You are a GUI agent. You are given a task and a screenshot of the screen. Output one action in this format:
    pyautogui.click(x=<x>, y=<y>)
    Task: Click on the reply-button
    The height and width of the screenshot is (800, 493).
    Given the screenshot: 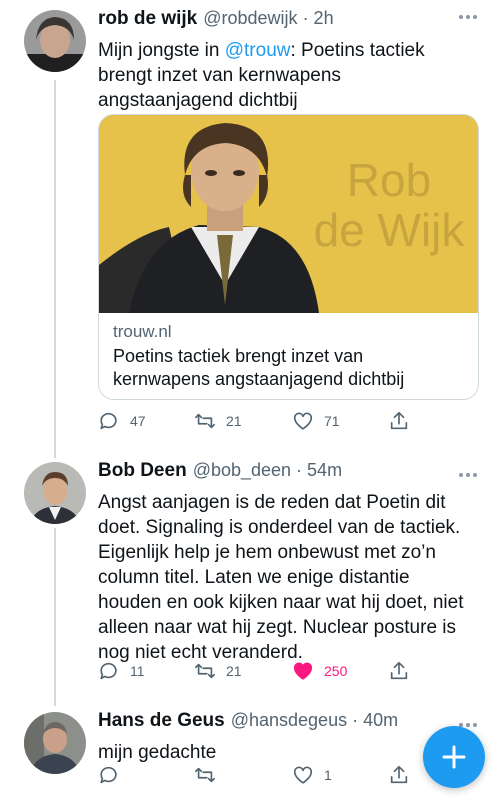 What is the action you would take?
    pyautogui.click(x=114, y=775)
    